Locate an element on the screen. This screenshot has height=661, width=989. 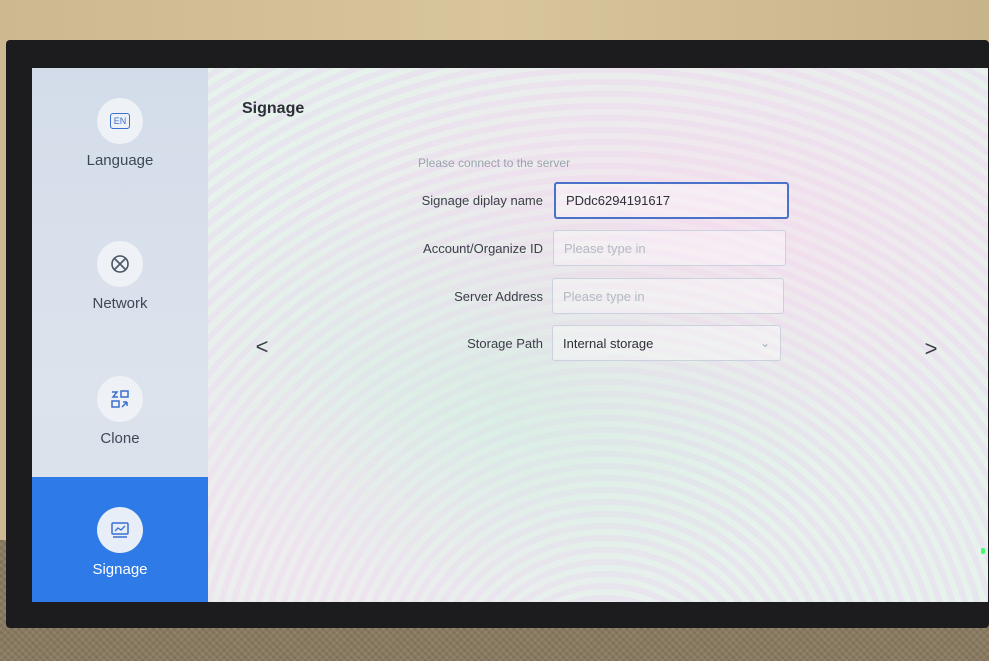
account-id-input is located at coordinates (669, 248).